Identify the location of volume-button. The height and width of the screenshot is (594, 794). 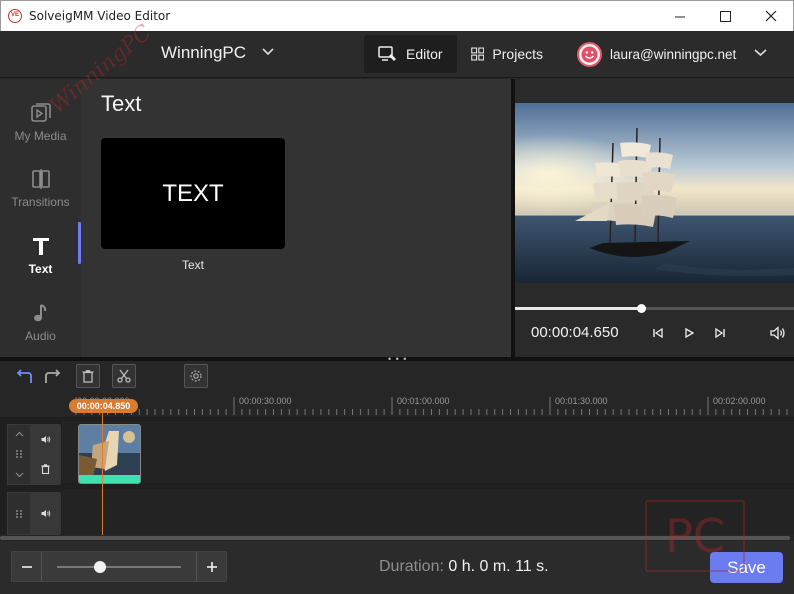
(778, 333).